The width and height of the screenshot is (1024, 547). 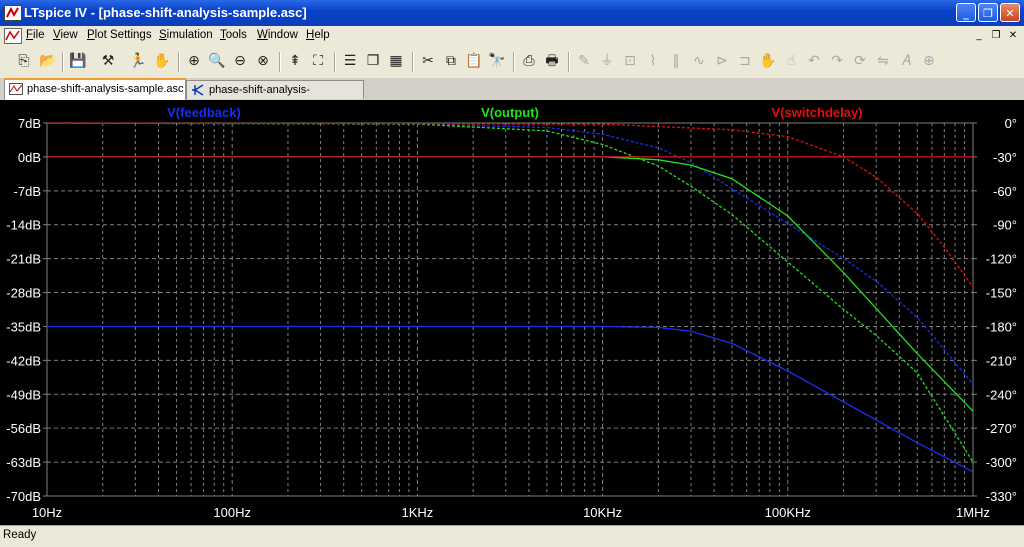 I want to click on cascade-icon: ❐, so click(x=373, y=61).